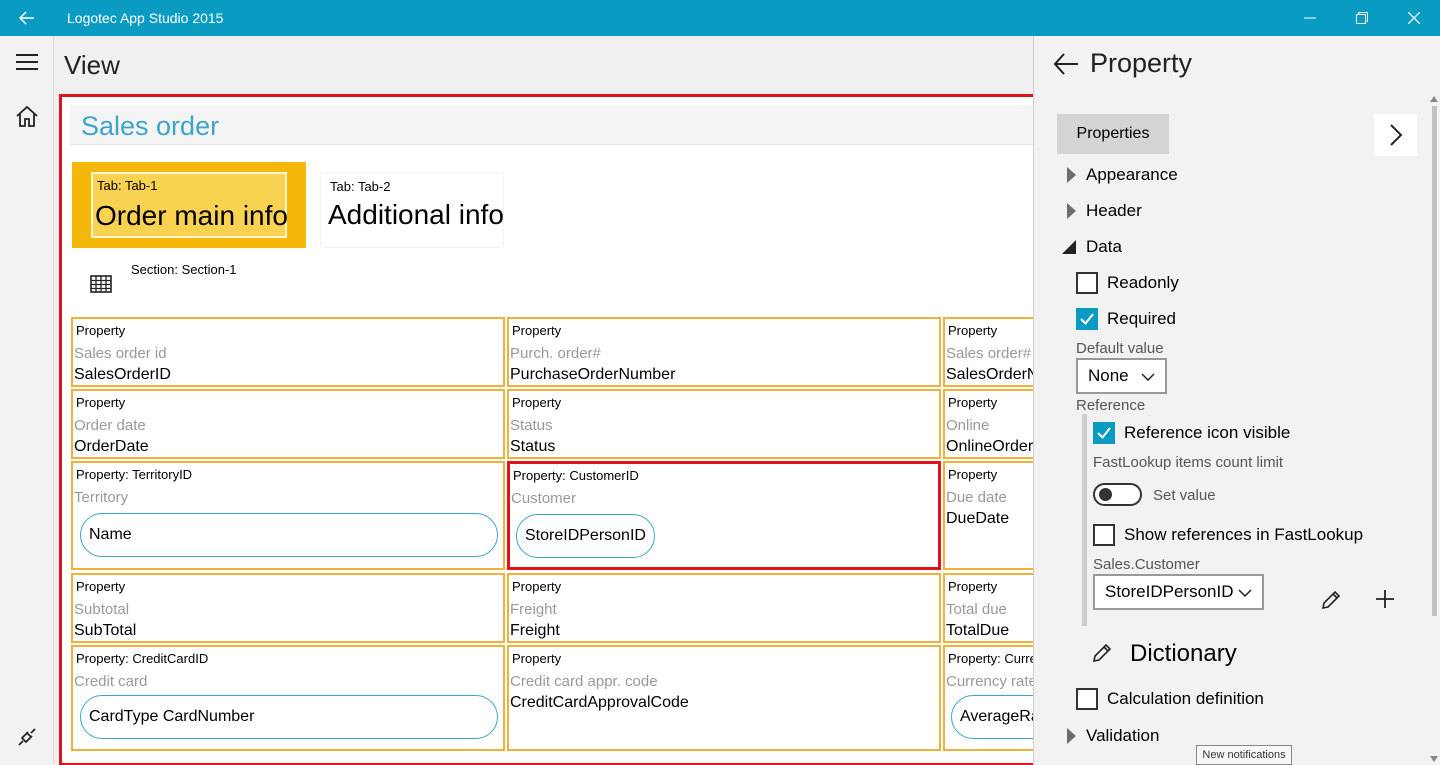 This screenshot has height=765, width=1440. Describe the element at coordinates (27, 62) in the screenshot. I see `hamburger-button` at that location.